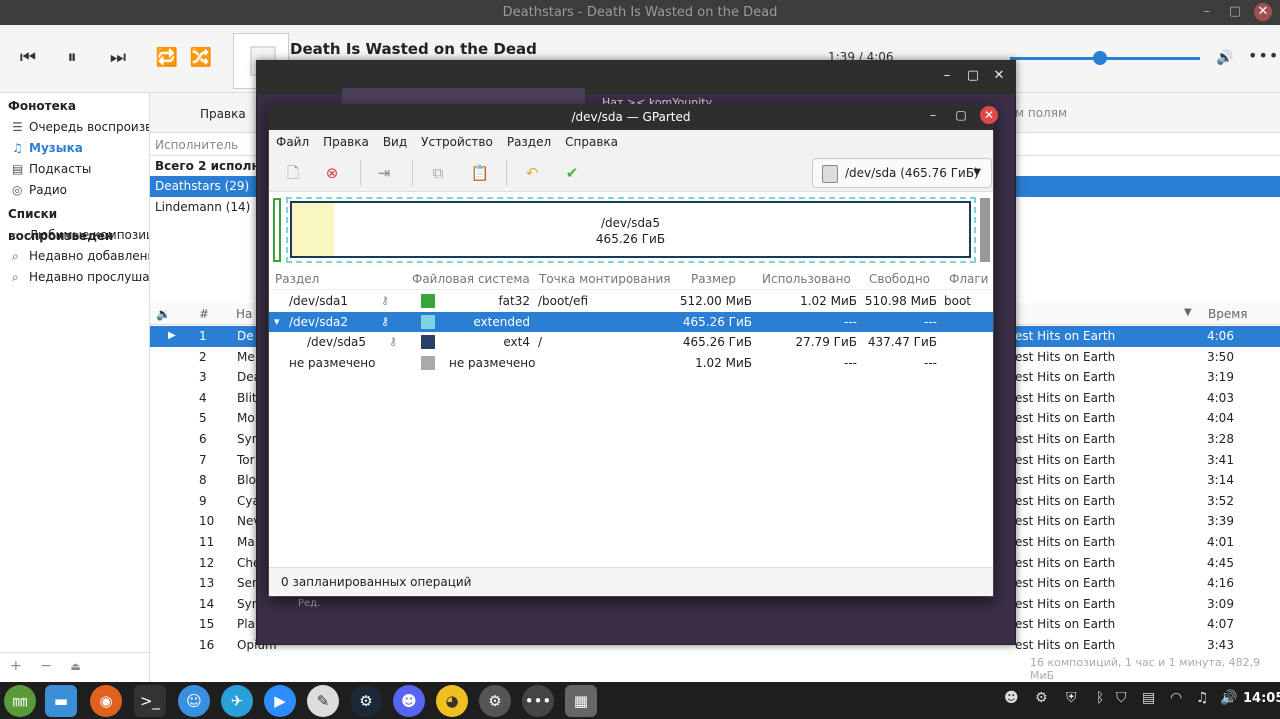 The width and height of the screenshot is (1280, 719). What do you see at coordinates (150, 701) in the screenshot?
I see `terminal-icon: >_` at bounding box center [150, 701].